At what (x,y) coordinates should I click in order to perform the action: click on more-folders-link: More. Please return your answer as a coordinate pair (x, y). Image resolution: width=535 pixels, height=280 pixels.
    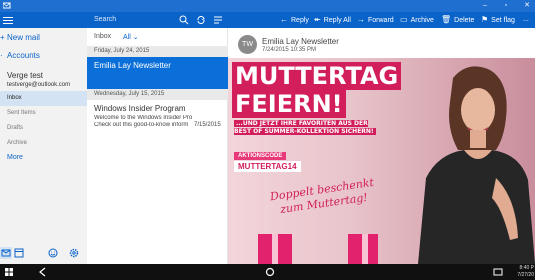
    Looking at the image, I should click on (15, 157).